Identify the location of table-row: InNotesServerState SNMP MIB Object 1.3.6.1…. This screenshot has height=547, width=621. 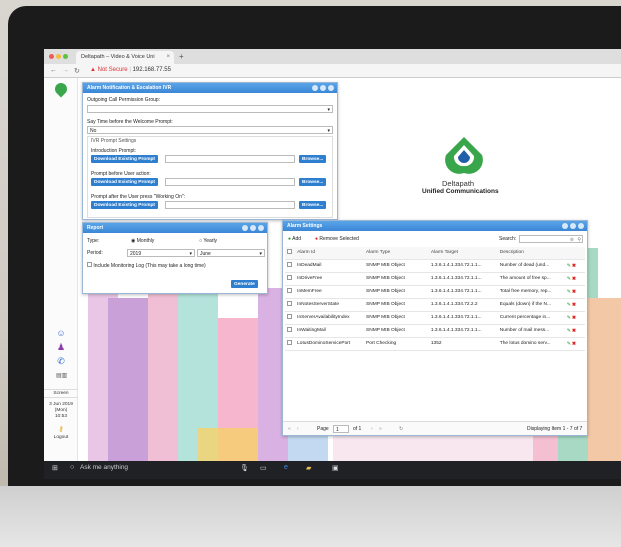
(435, 305).